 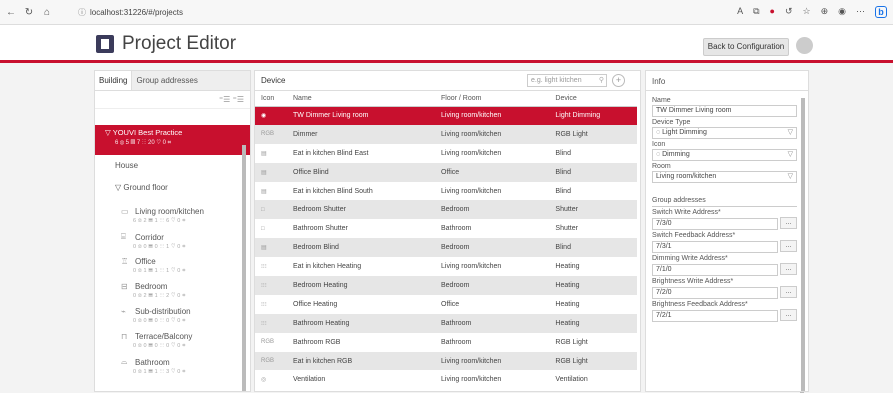 What do you see at coordinates (361, 99) in the screenshot?
I see `col-header-name: Name` at bounding box center [361, 99].